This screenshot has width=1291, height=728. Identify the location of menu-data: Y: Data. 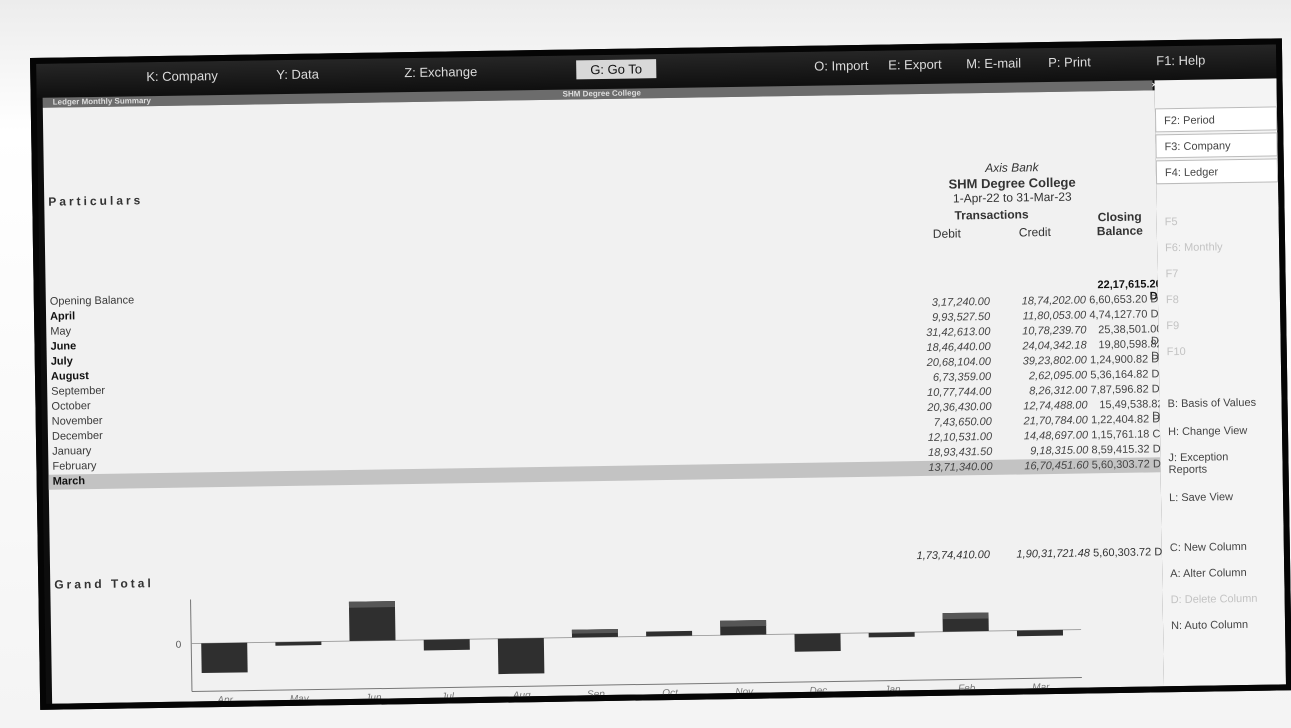
(297, 74).